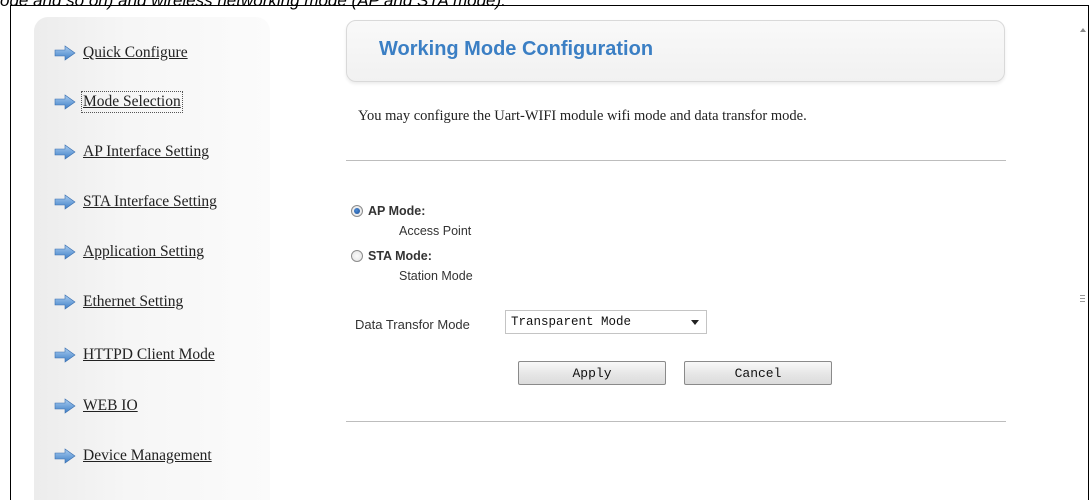  What do you see at coordinates (1083, 30) in the screenshot?
I see `scroll-up-arrow-icon` at bounding box center [1083, 30].